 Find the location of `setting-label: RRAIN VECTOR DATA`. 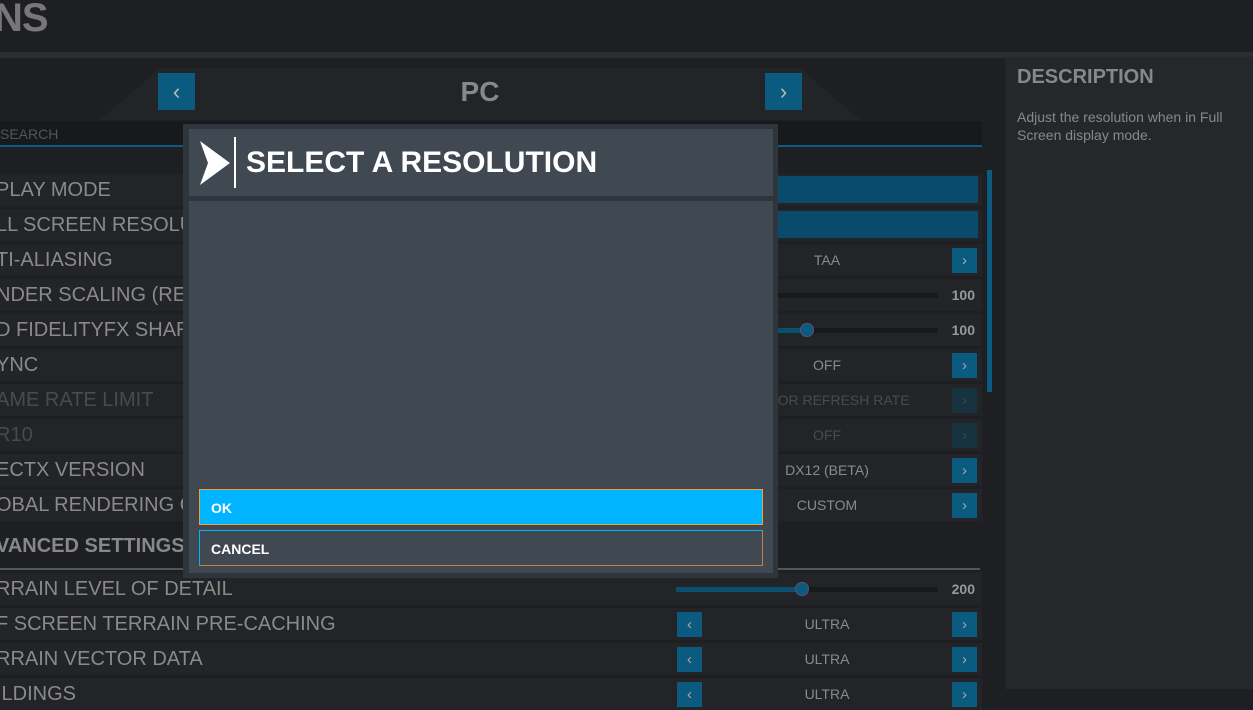

setting-label: RRAIN VECTOR DATA is located at coordinates (101, 659).